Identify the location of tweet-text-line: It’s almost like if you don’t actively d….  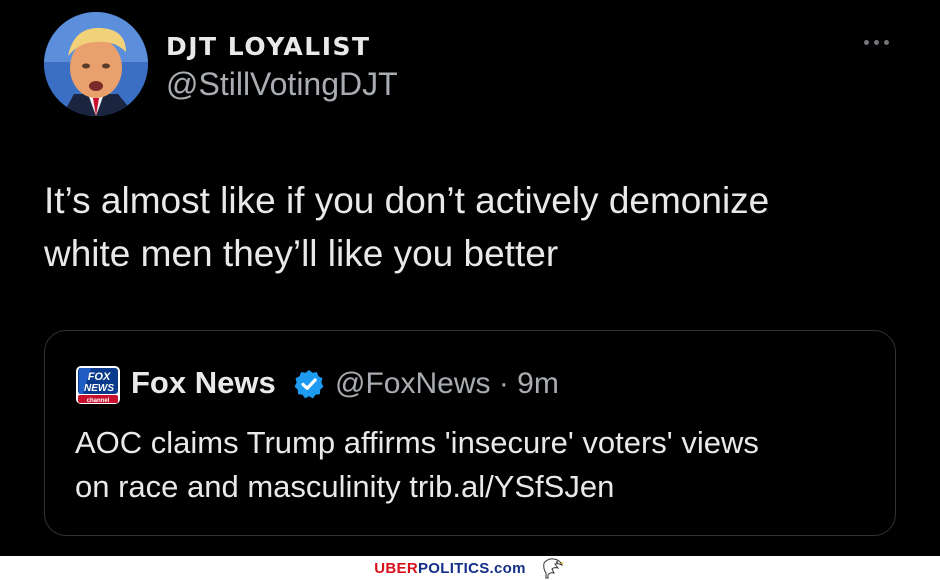
(407, 200).